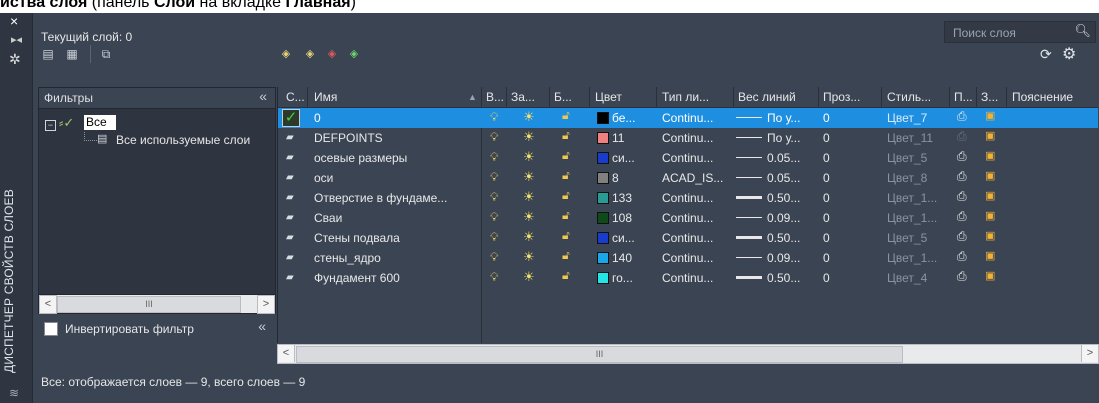  Describe the element at coordinates (14, 21) in the screenshot. I see `close-icon: ×` at that location.